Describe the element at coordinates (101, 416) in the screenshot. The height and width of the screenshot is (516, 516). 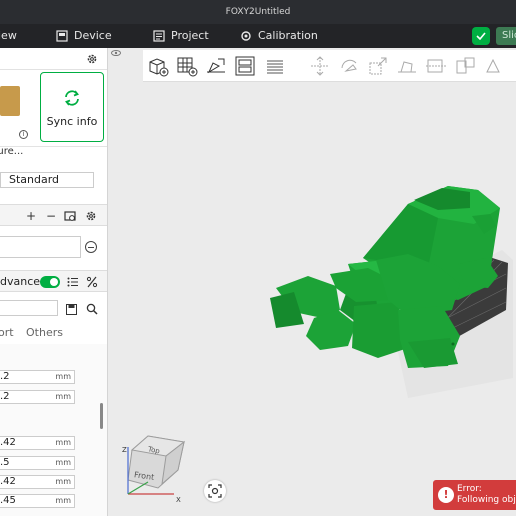
I see `settings-scrollbar` at that location.